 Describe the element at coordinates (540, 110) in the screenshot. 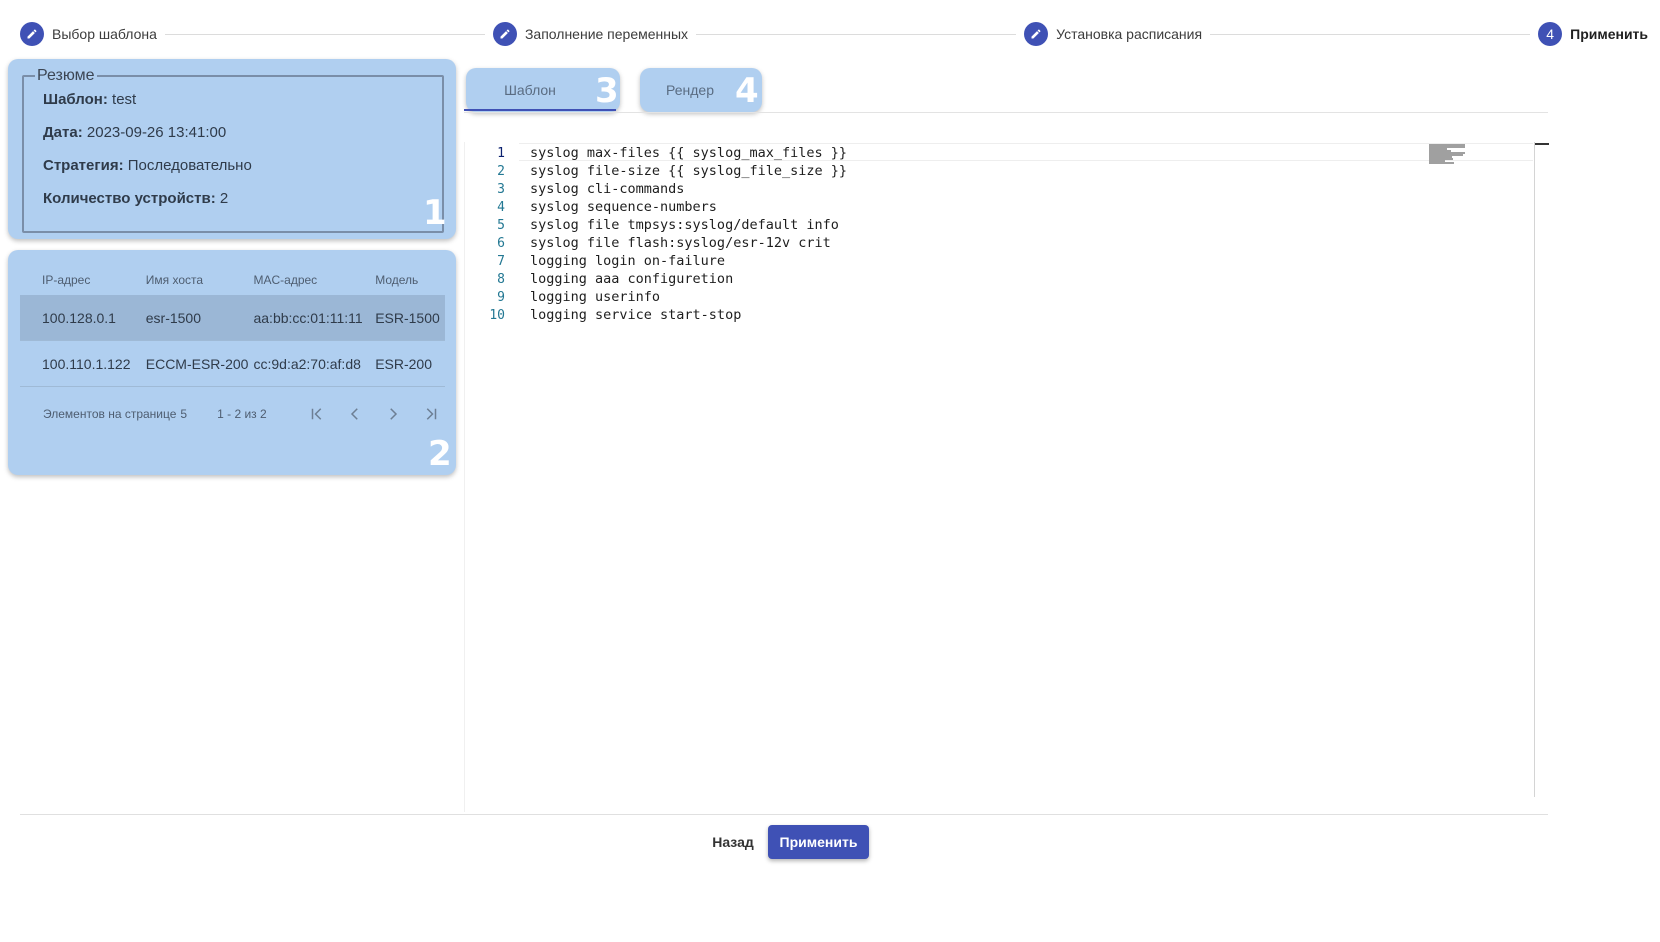

I see `active-tab-indicator` at that location.